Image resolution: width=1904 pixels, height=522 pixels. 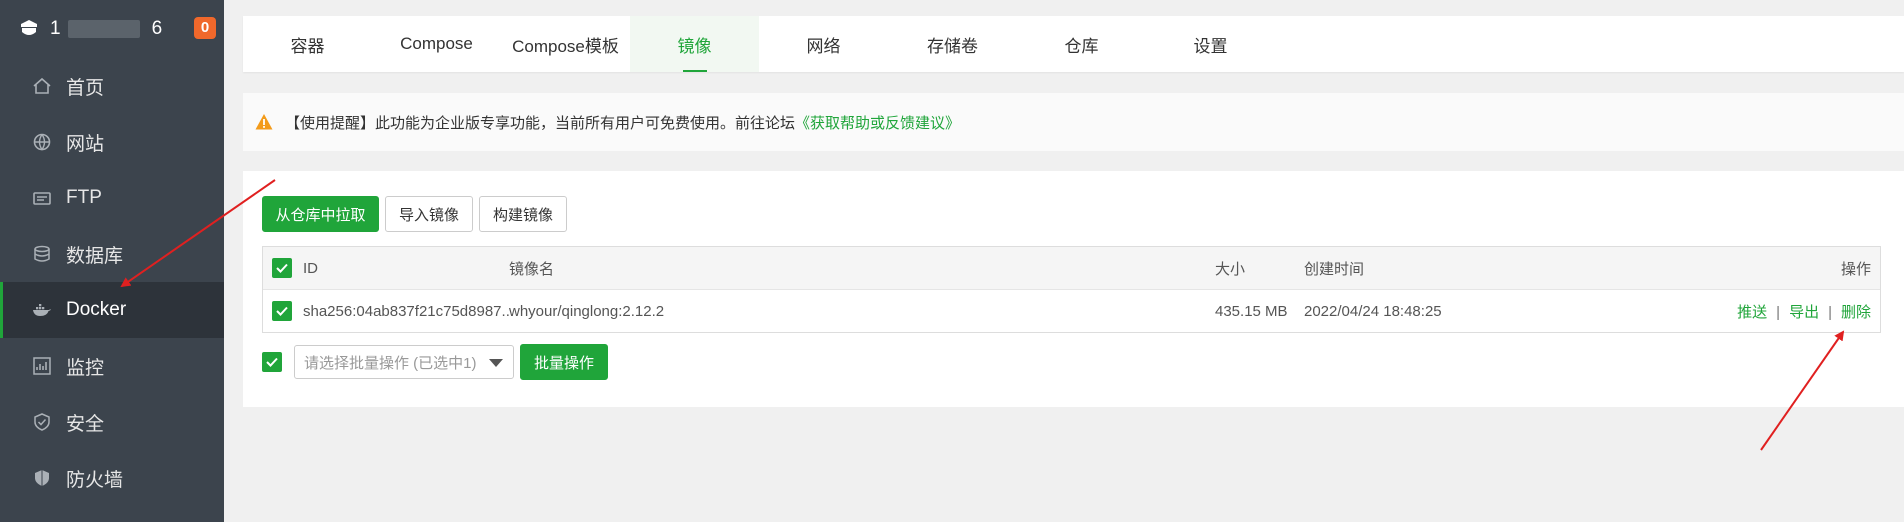 I want to click on tab-containers: 容器, so click(x=307, y=44).